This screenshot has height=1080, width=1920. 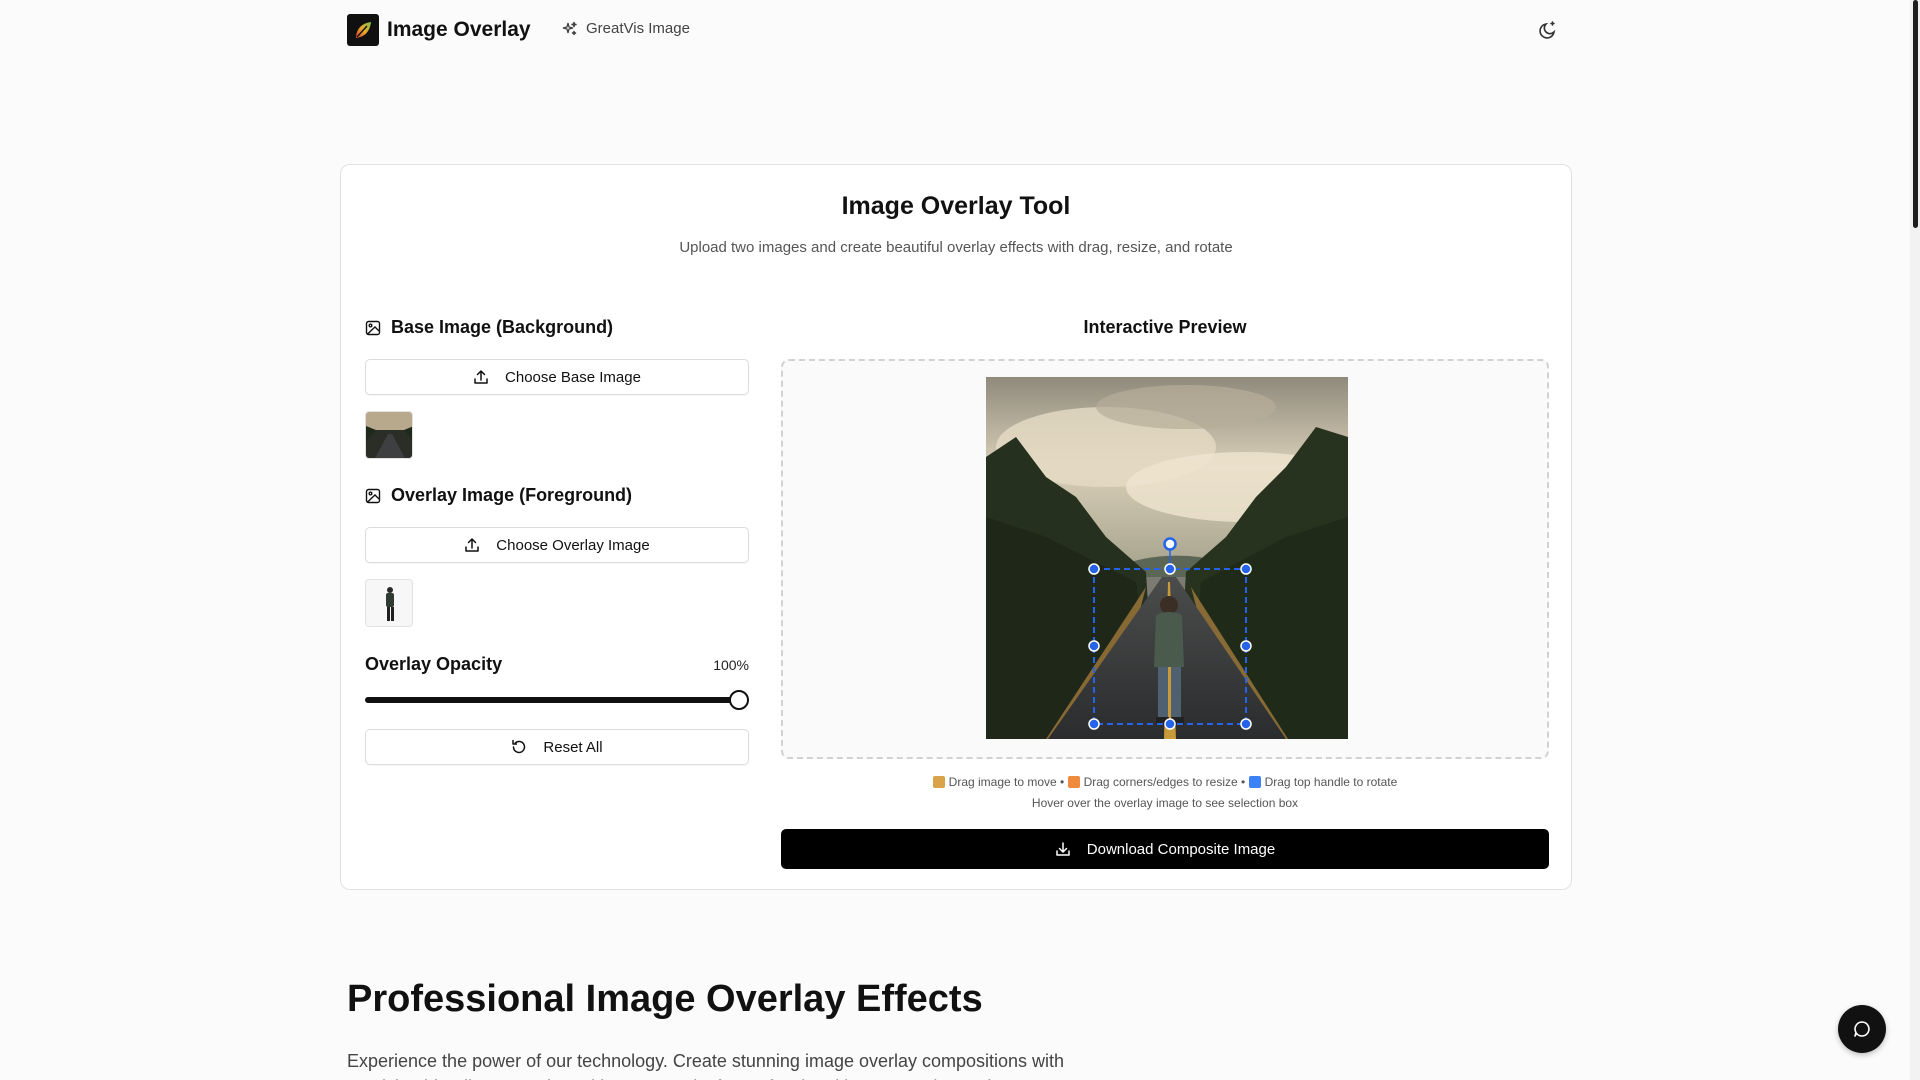 I want to click on download-icon, so click(x=1063, y=849).